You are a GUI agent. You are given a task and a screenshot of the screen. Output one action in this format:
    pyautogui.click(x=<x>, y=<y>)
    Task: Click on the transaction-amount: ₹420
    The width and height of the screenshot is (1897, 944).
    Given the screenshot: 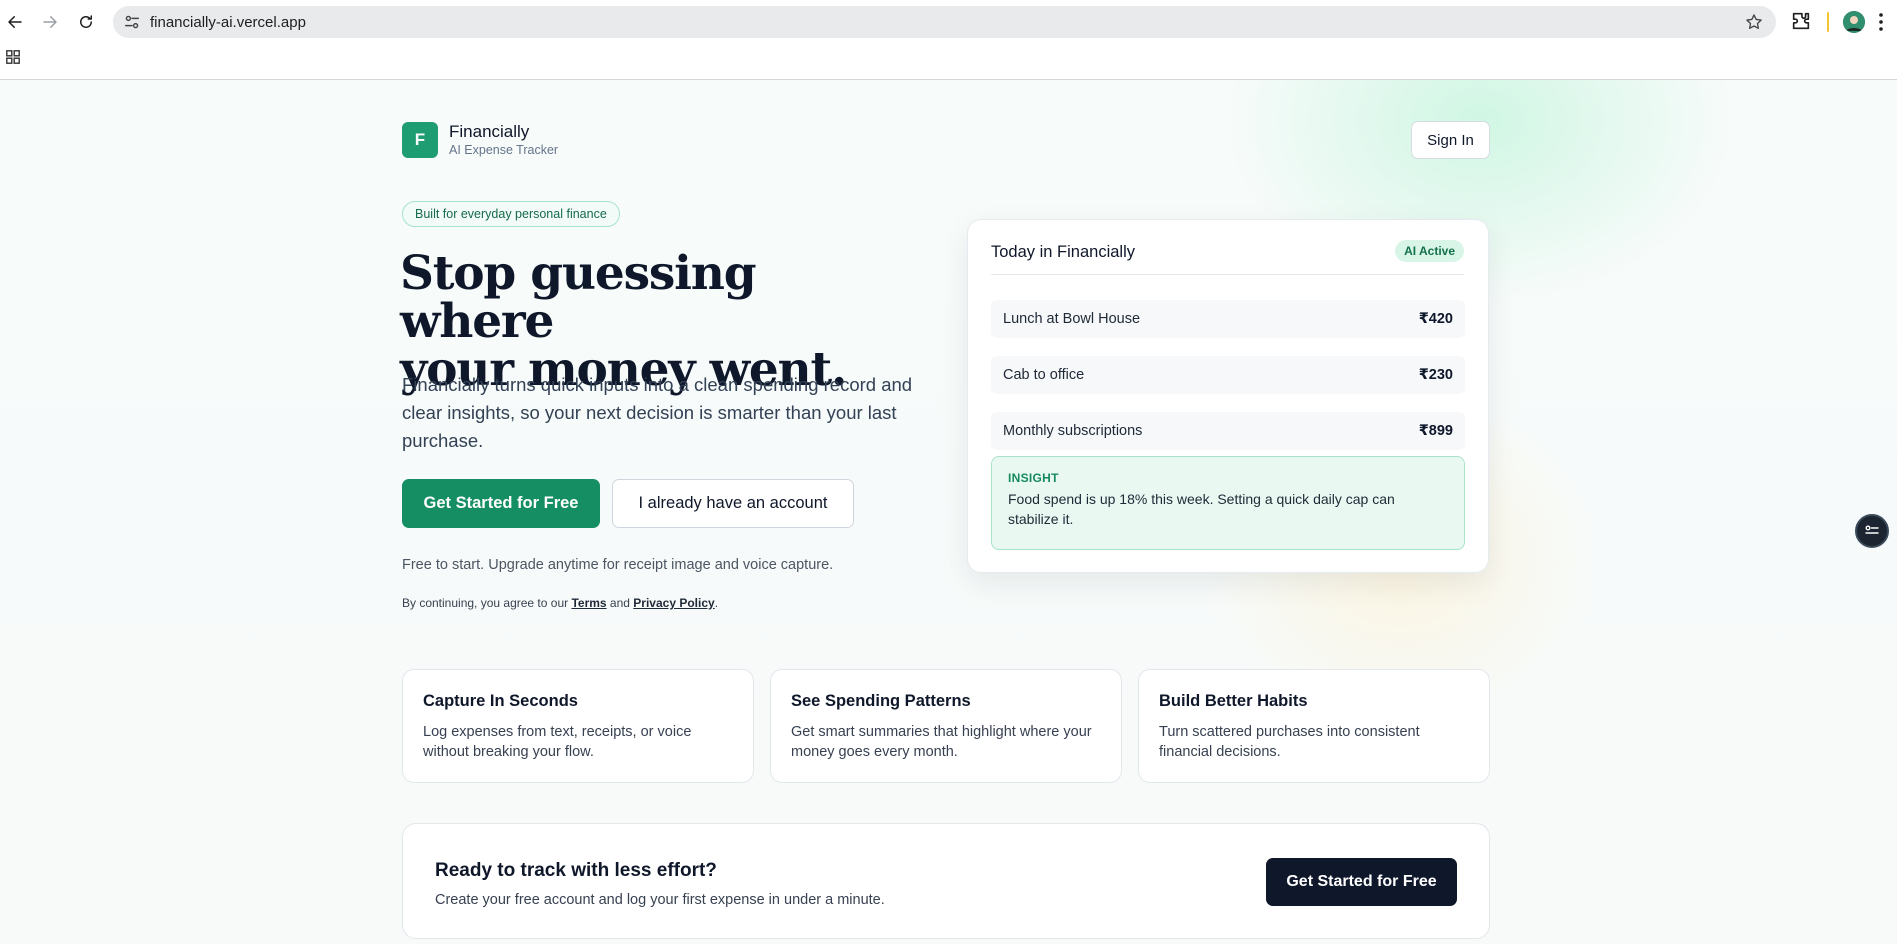 What is the action you would take?
    pyautogui.click(x=1435, y=319)
    